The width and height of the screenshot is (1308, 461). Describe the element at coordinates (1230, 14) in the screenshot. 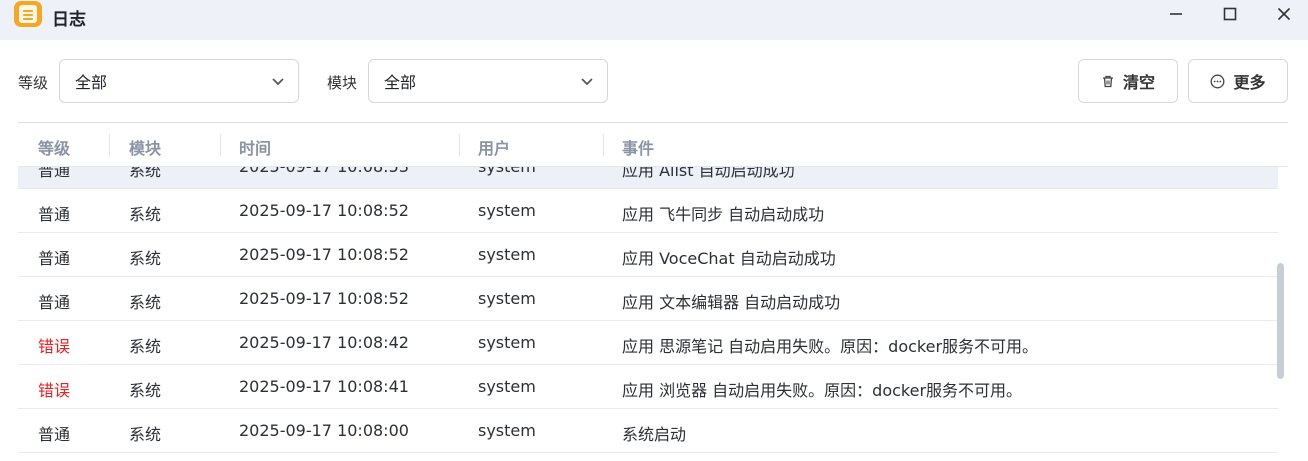

I see `maximize-icon` at that location.